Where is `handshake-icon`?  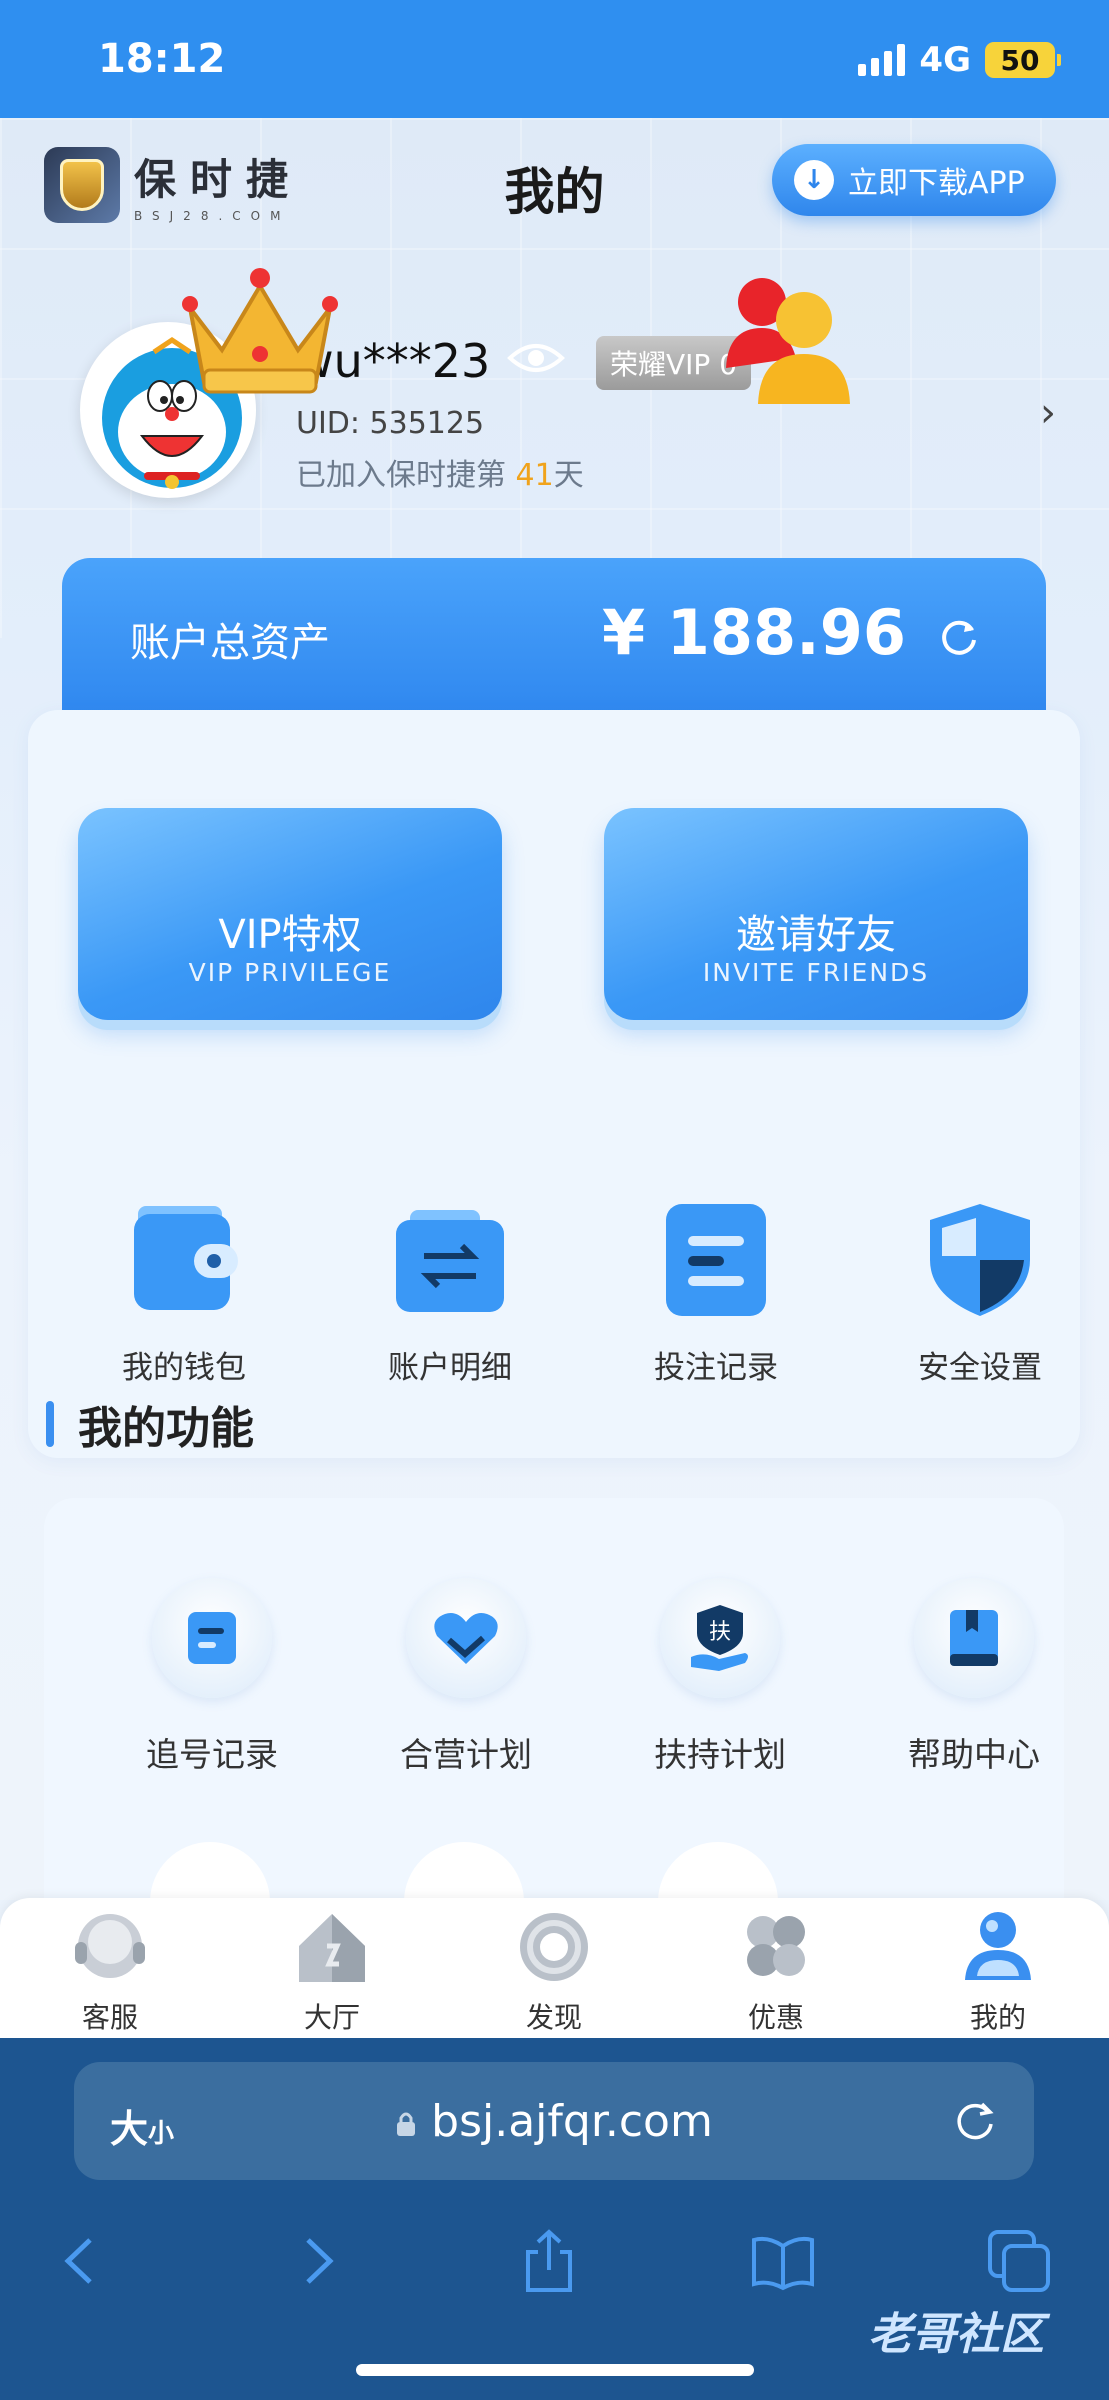
handshake-icon is located at coordinates (466, 1638).